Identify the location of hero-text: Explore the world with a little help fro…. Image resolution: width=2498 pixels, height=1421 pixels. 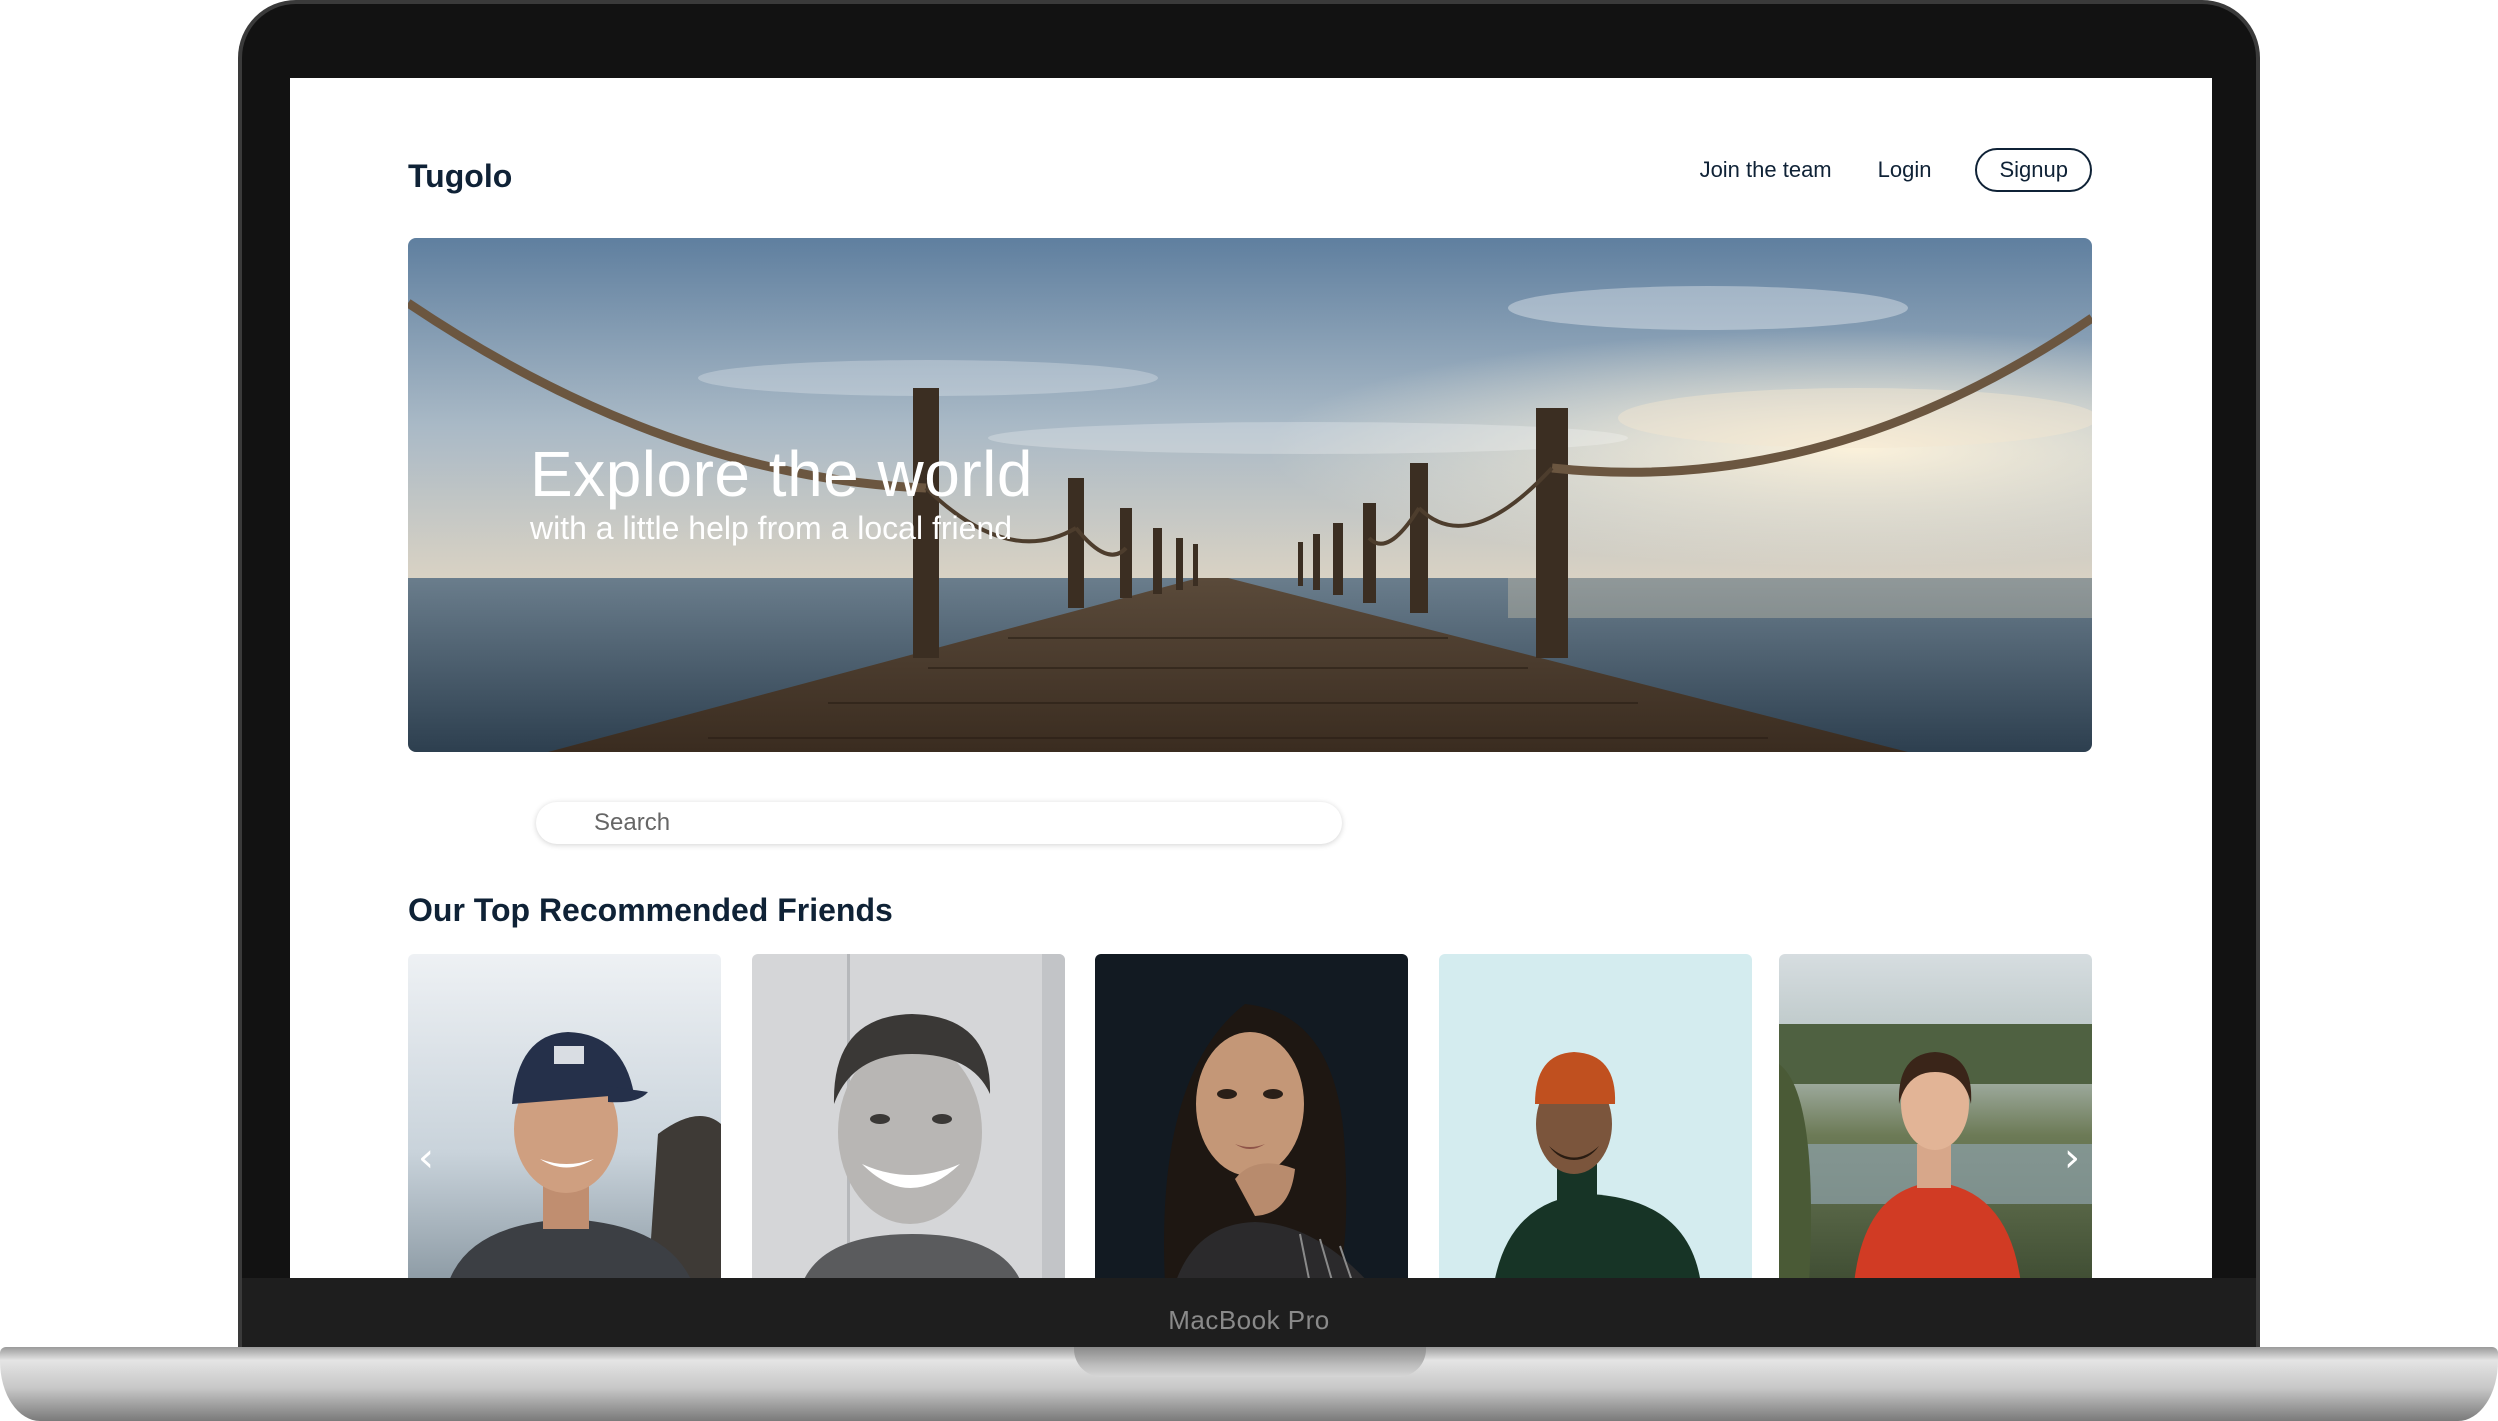
(781, 492).